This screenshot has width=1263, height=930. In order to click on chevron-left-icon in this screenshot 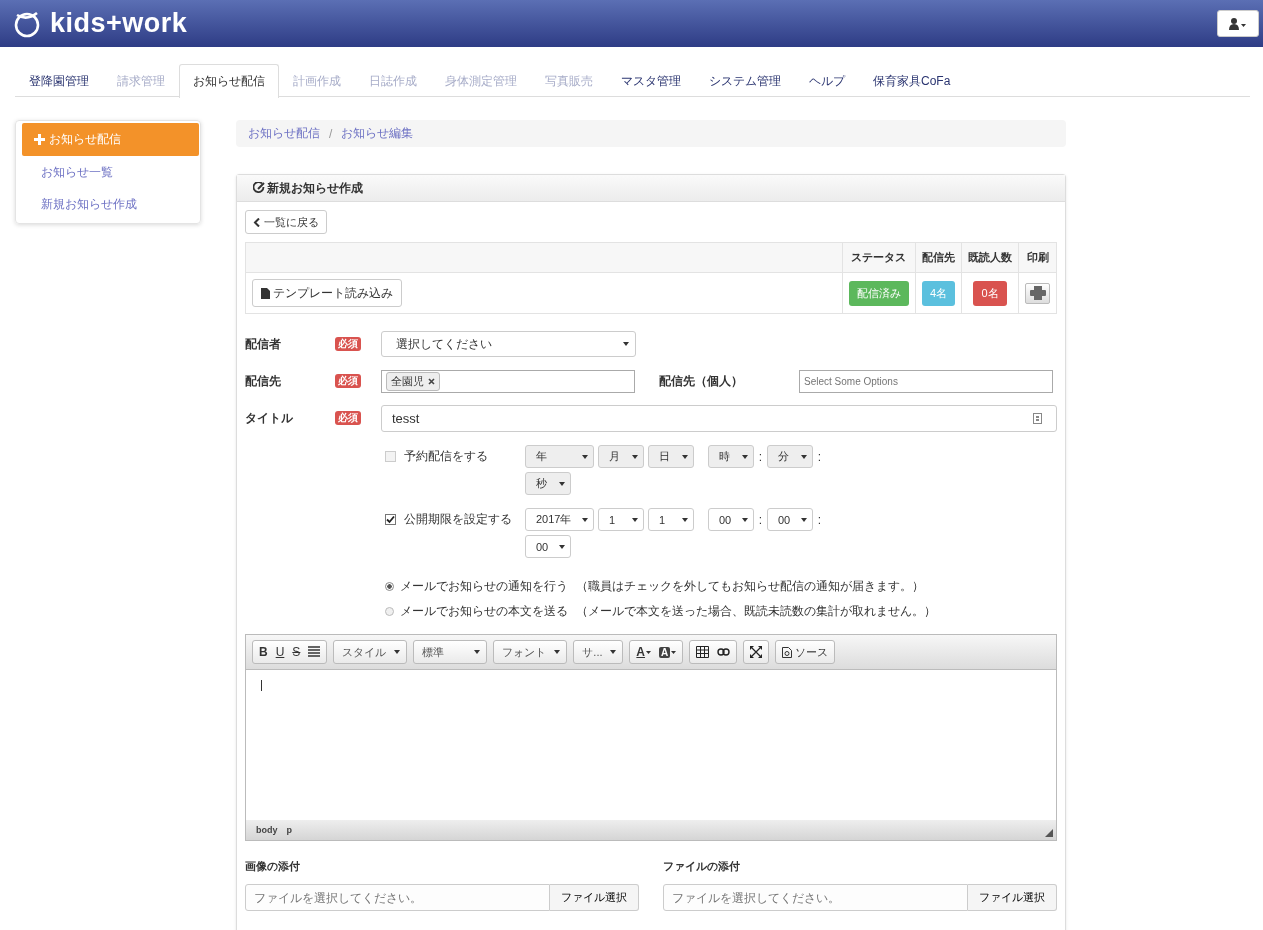, I will do `click(257, 222)`.